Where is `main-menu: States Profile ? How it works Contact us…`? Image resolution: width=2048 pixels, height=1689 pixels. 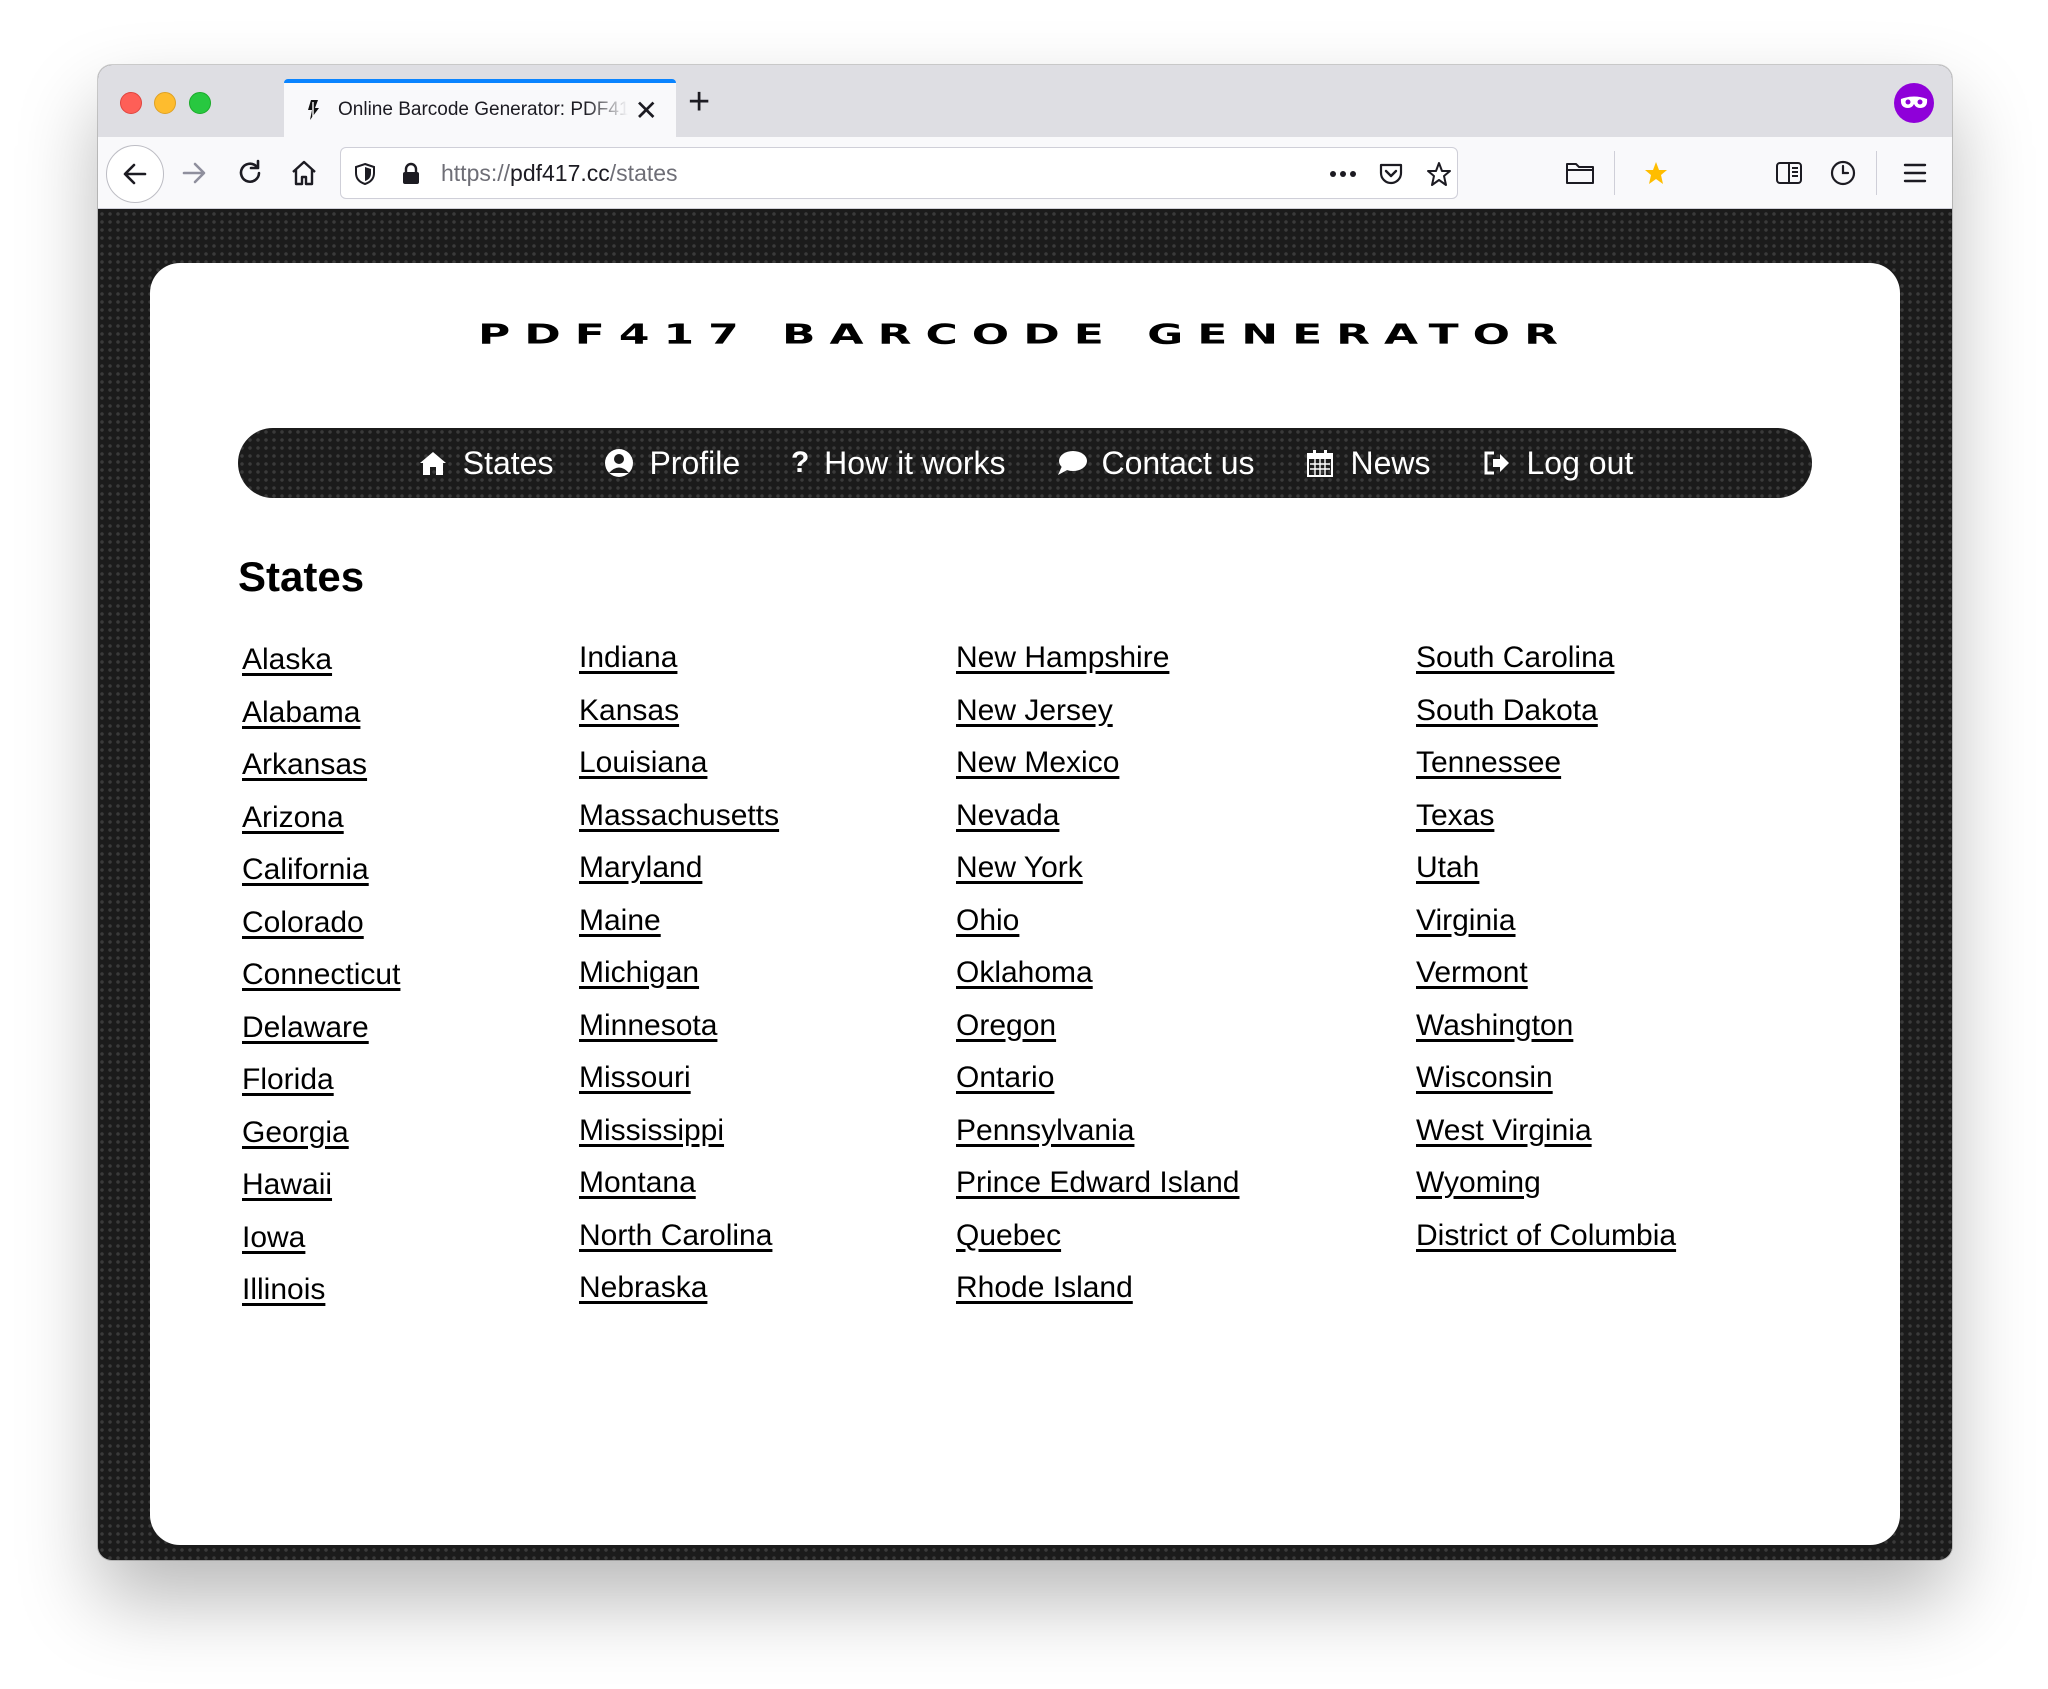 main-menu: States Profile ? How it works Contact us… is located at coordinates (1025, 463).